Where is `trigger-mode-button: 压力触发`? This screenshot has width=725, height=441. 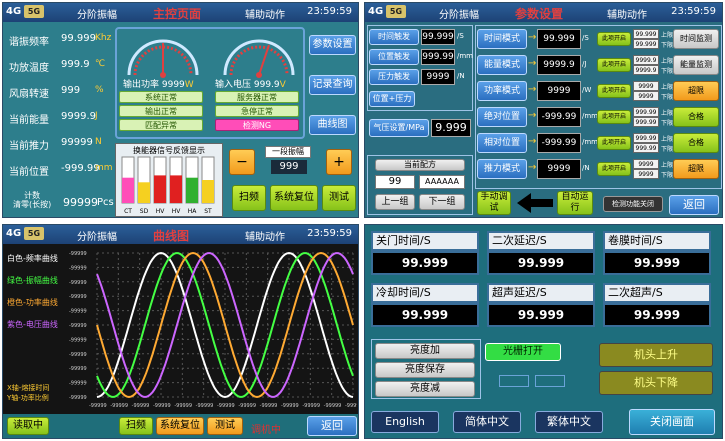 trigger-mode-button: 压力触发 is located at coordinates (394, 77).